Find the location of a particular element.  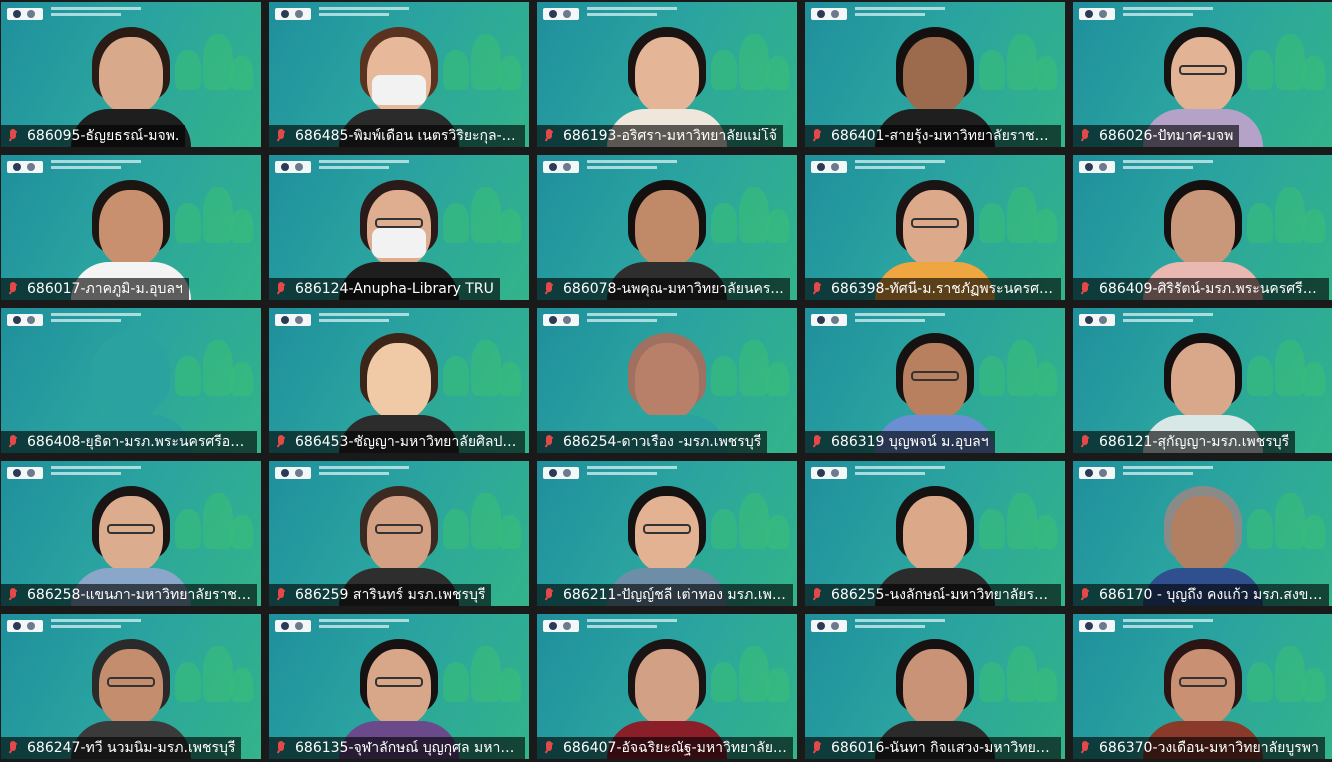

participant-name: 686121-สุกัญญา-มรภ.เพชรบุรี is located at coordinates (1194, 442).